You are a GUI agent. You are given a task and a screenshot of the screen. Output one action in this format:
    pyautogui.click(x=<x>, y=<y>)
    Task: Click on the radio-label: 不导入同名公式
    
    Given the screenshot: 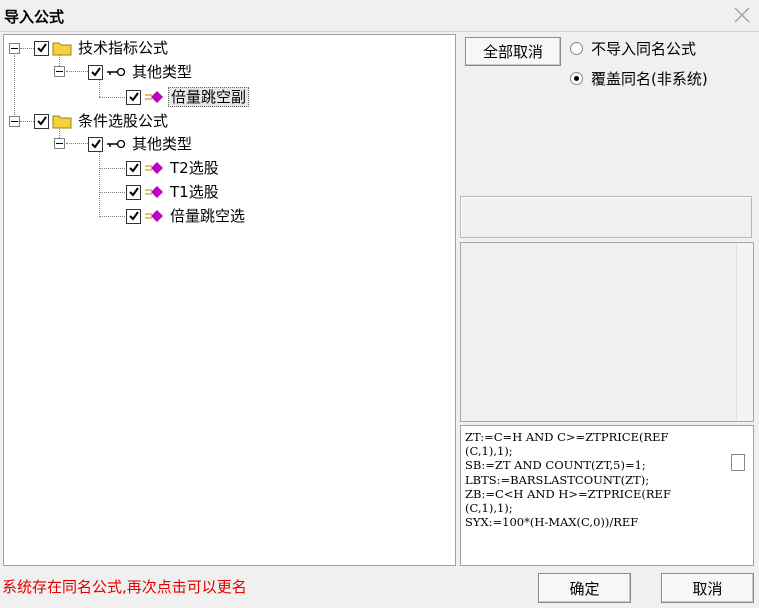 What is the action you would take?
    pyautogui.click(x=644, y=49)
    